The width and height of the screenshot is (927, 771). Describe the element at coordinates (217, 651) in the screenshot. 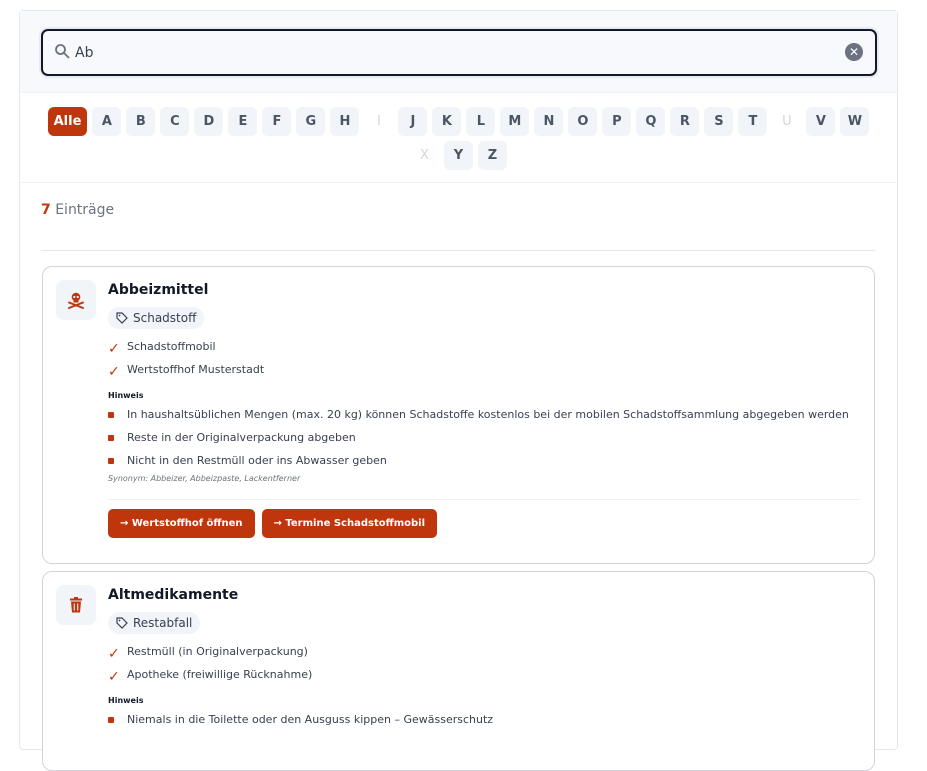

I see `destination-label: Restmüll (in Originalverpackung)` at that location.